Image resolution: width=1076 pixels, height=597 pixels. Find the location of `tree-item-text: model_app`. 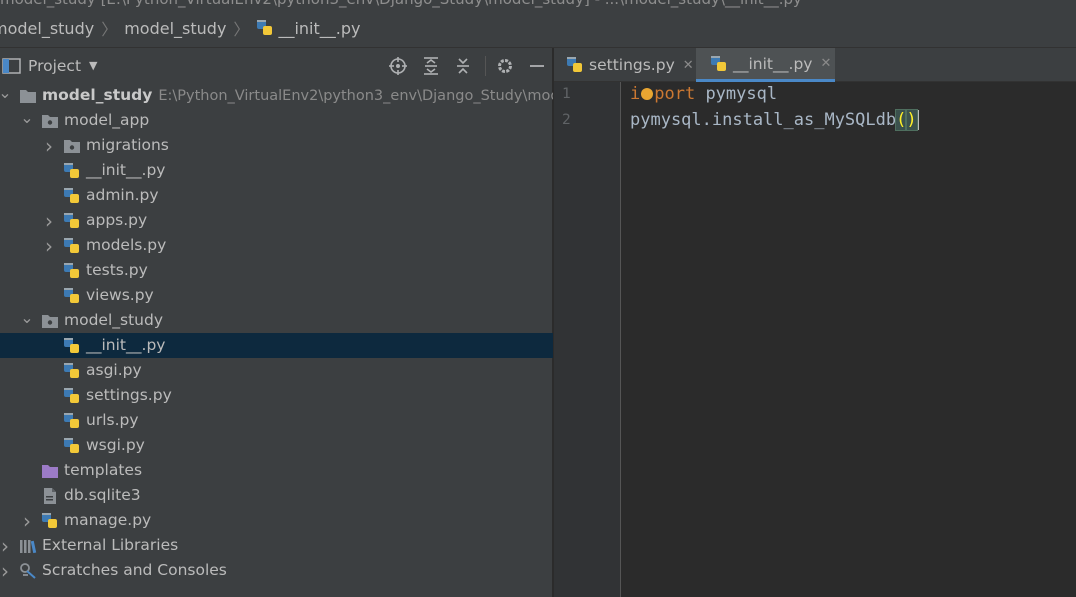

tree-item-text: model_app is located at coordinates (107, 120).